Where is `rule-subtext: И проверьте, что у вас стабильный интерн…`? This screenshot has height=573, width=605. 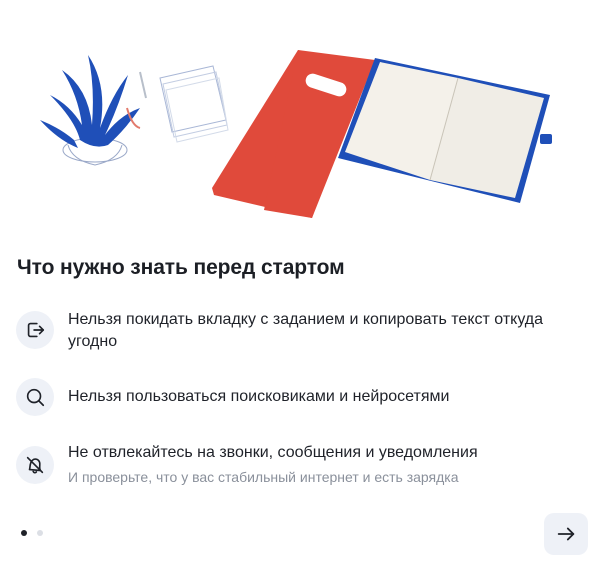
rule-subtext: И проверьте, что у вас стабильный интерн… is located at coordinates (263, 477).